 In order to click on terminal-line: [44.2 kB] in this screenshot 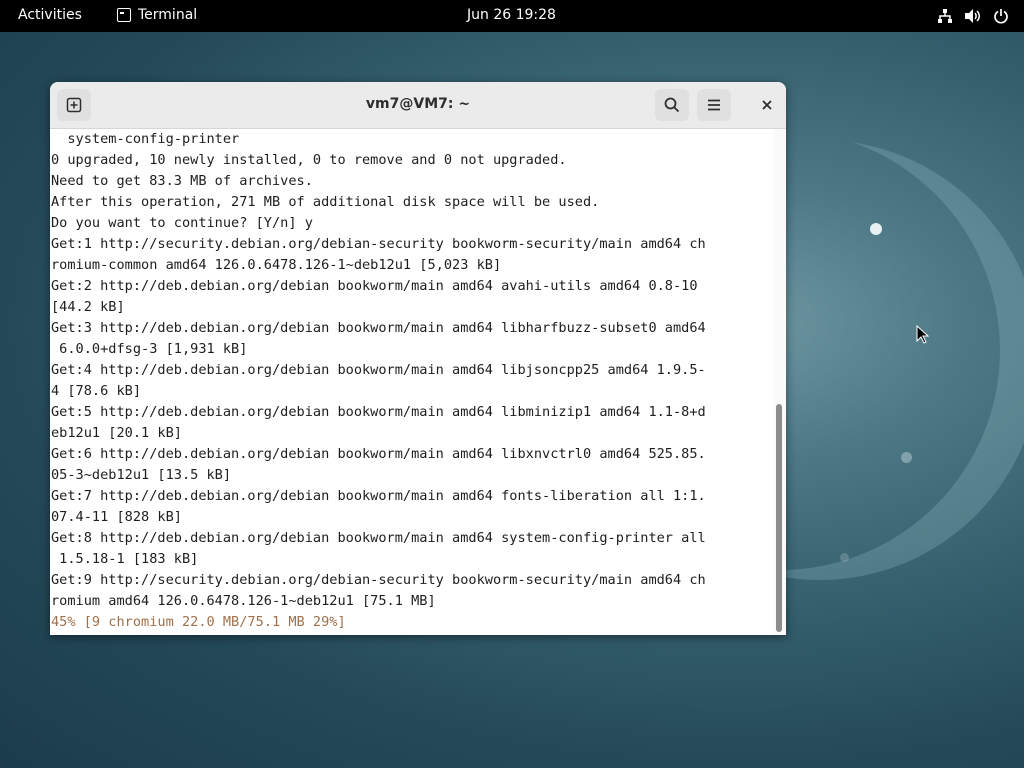, I will do `click(88, 307)`.